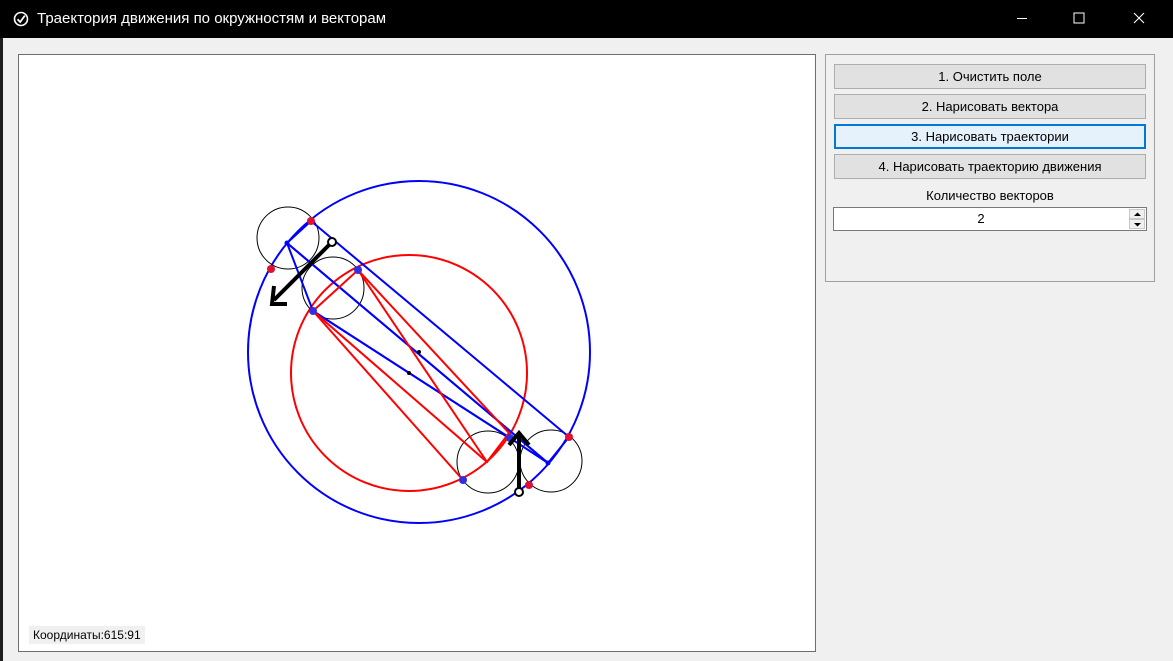 Image resolution: width=1173 pixels, height=661 pixels. I want to click on vectors-count-value: 2, so click(981, 219).